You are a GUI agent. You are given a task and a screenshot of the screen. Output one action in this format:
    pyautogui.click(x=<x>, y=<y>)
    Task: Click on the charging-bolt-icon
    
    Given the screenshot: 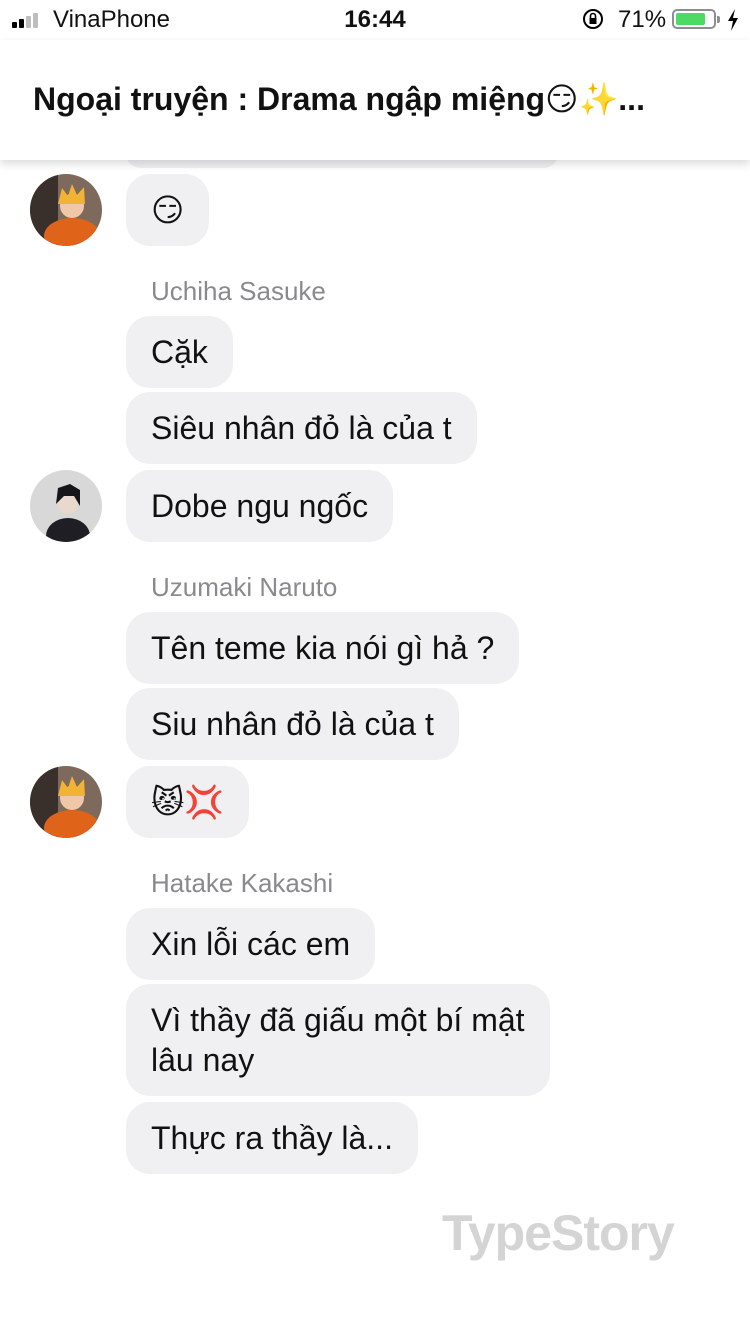 What is the action you would take?
    pyautogui.click(x=733, y=20)
    